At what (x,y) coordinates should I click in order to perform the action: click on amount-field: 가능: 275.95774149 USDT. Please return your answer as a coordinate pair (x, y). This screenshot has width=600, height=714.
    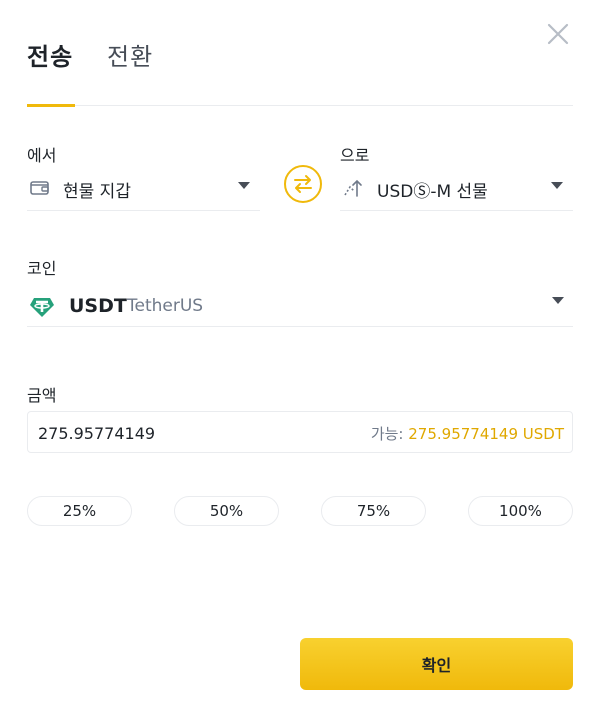
    Looking at the image, I should click on (300, 432).